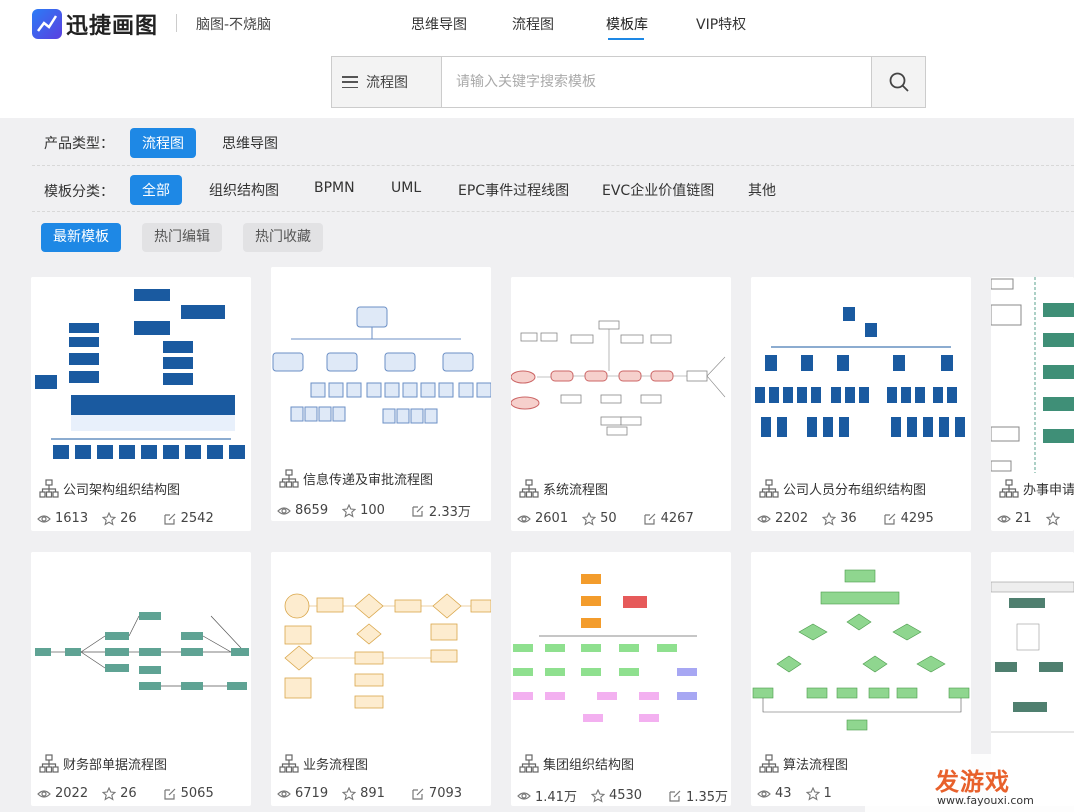  Describe the element at coordinates (387, 82) in the screenshot. I see `search-type-dropdown: 流程图` at that location.